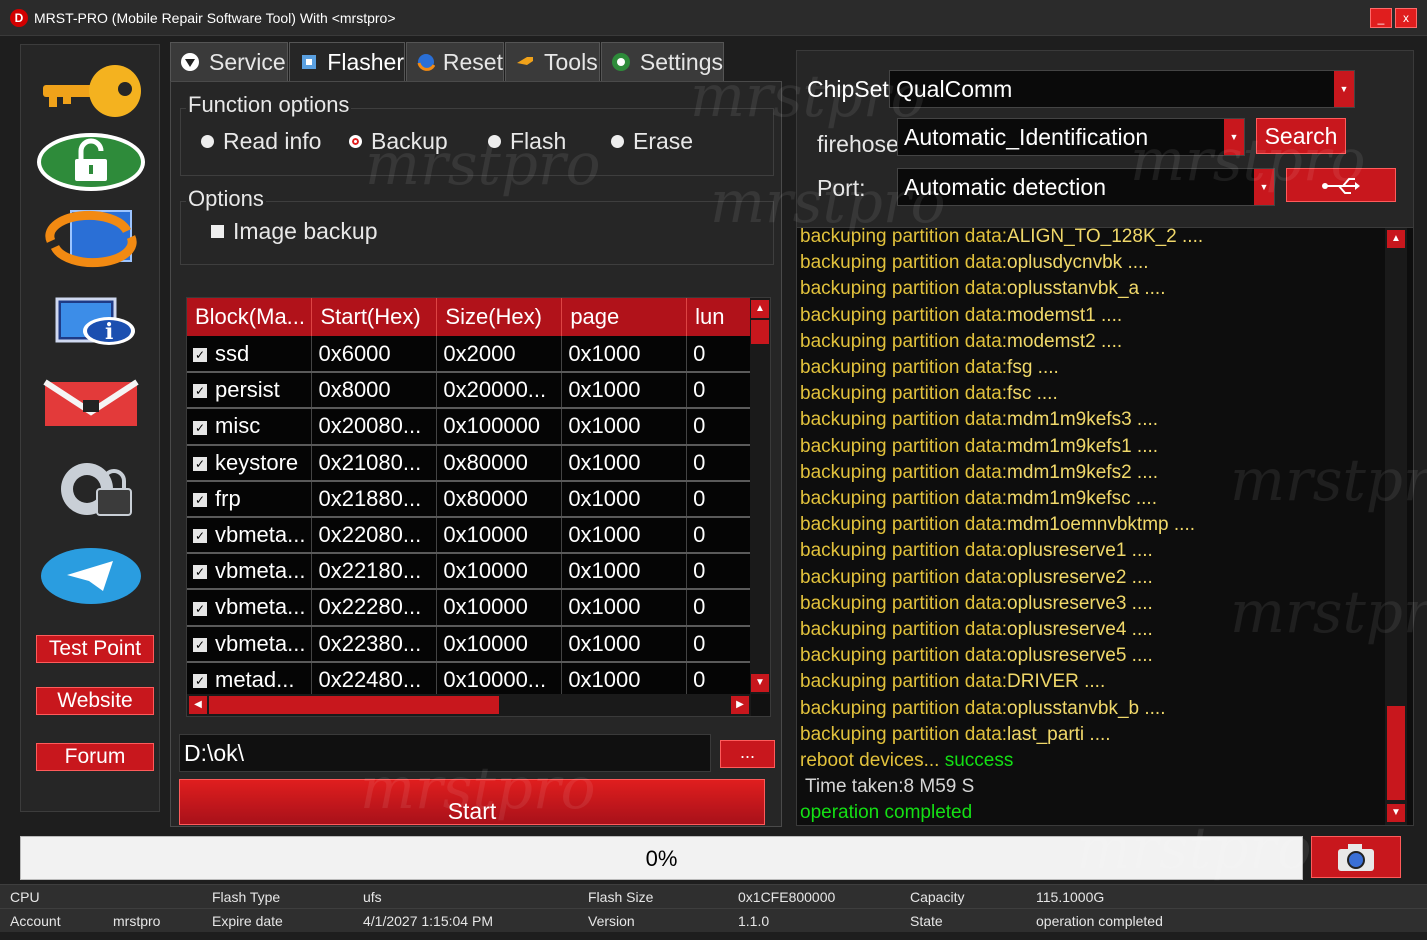 Image resolution: width=1427 pixels, height=940 pixels. I want to click on log-scroll-thumb, so click(1396, 753).